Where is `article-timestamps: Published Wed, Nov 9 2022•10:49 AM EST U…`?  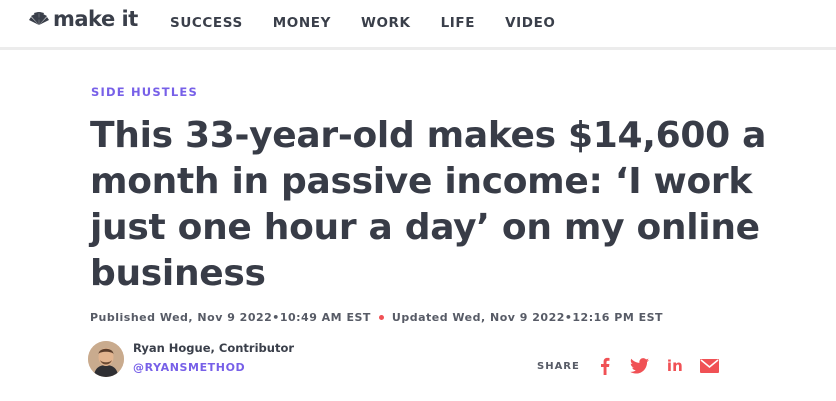
article-timestamps: Published Wed, Nov 9 2022•10:49 AM EST U… is located at coordinates (376, 317).